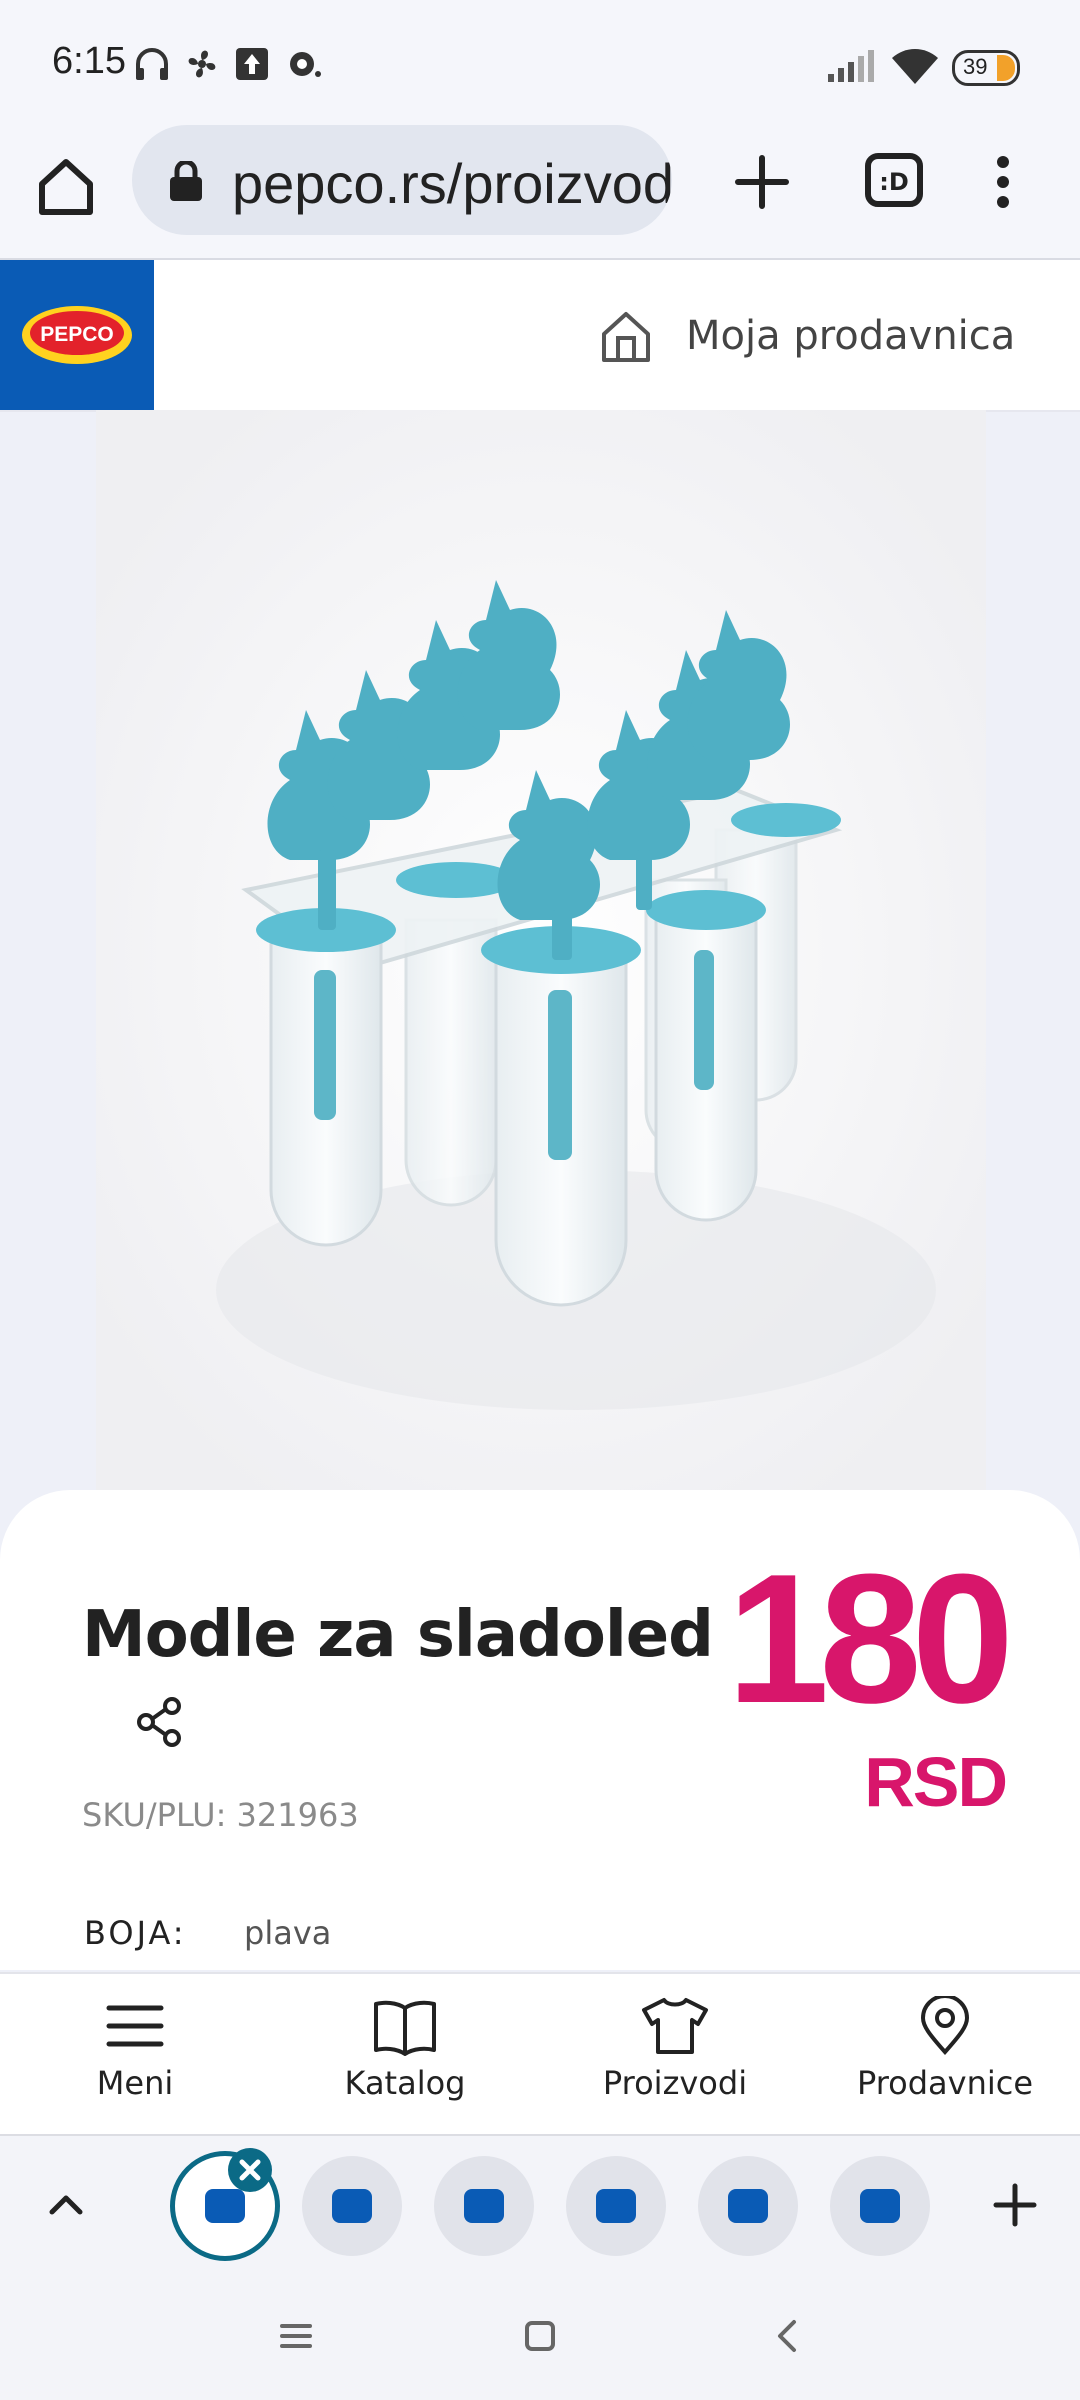 The image size is (1080, 2400). Describe the element at coordinates (186, 181) in the screenshot. I see `lock-icon` at that location.